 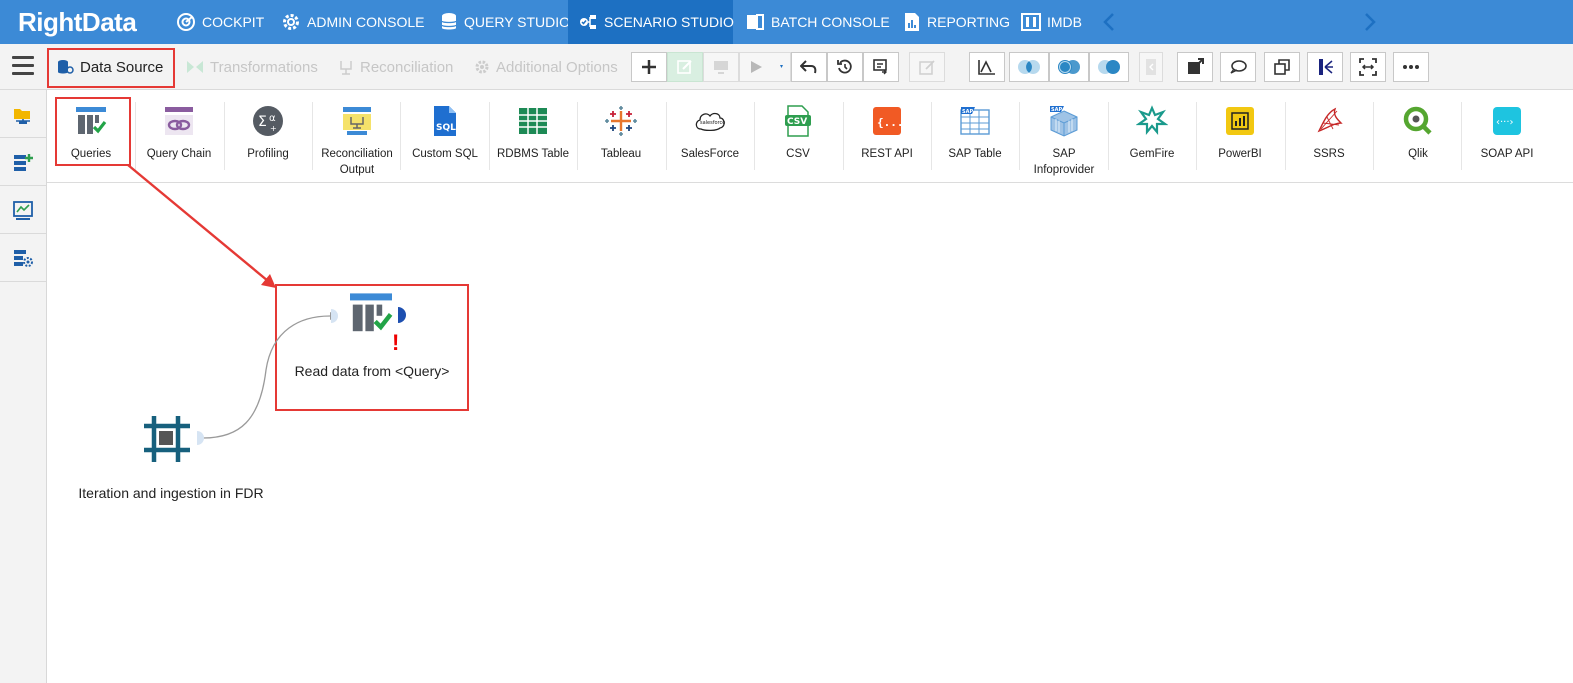 I want to click on tab-transformations: Transformations, so click(x=252, y=67).